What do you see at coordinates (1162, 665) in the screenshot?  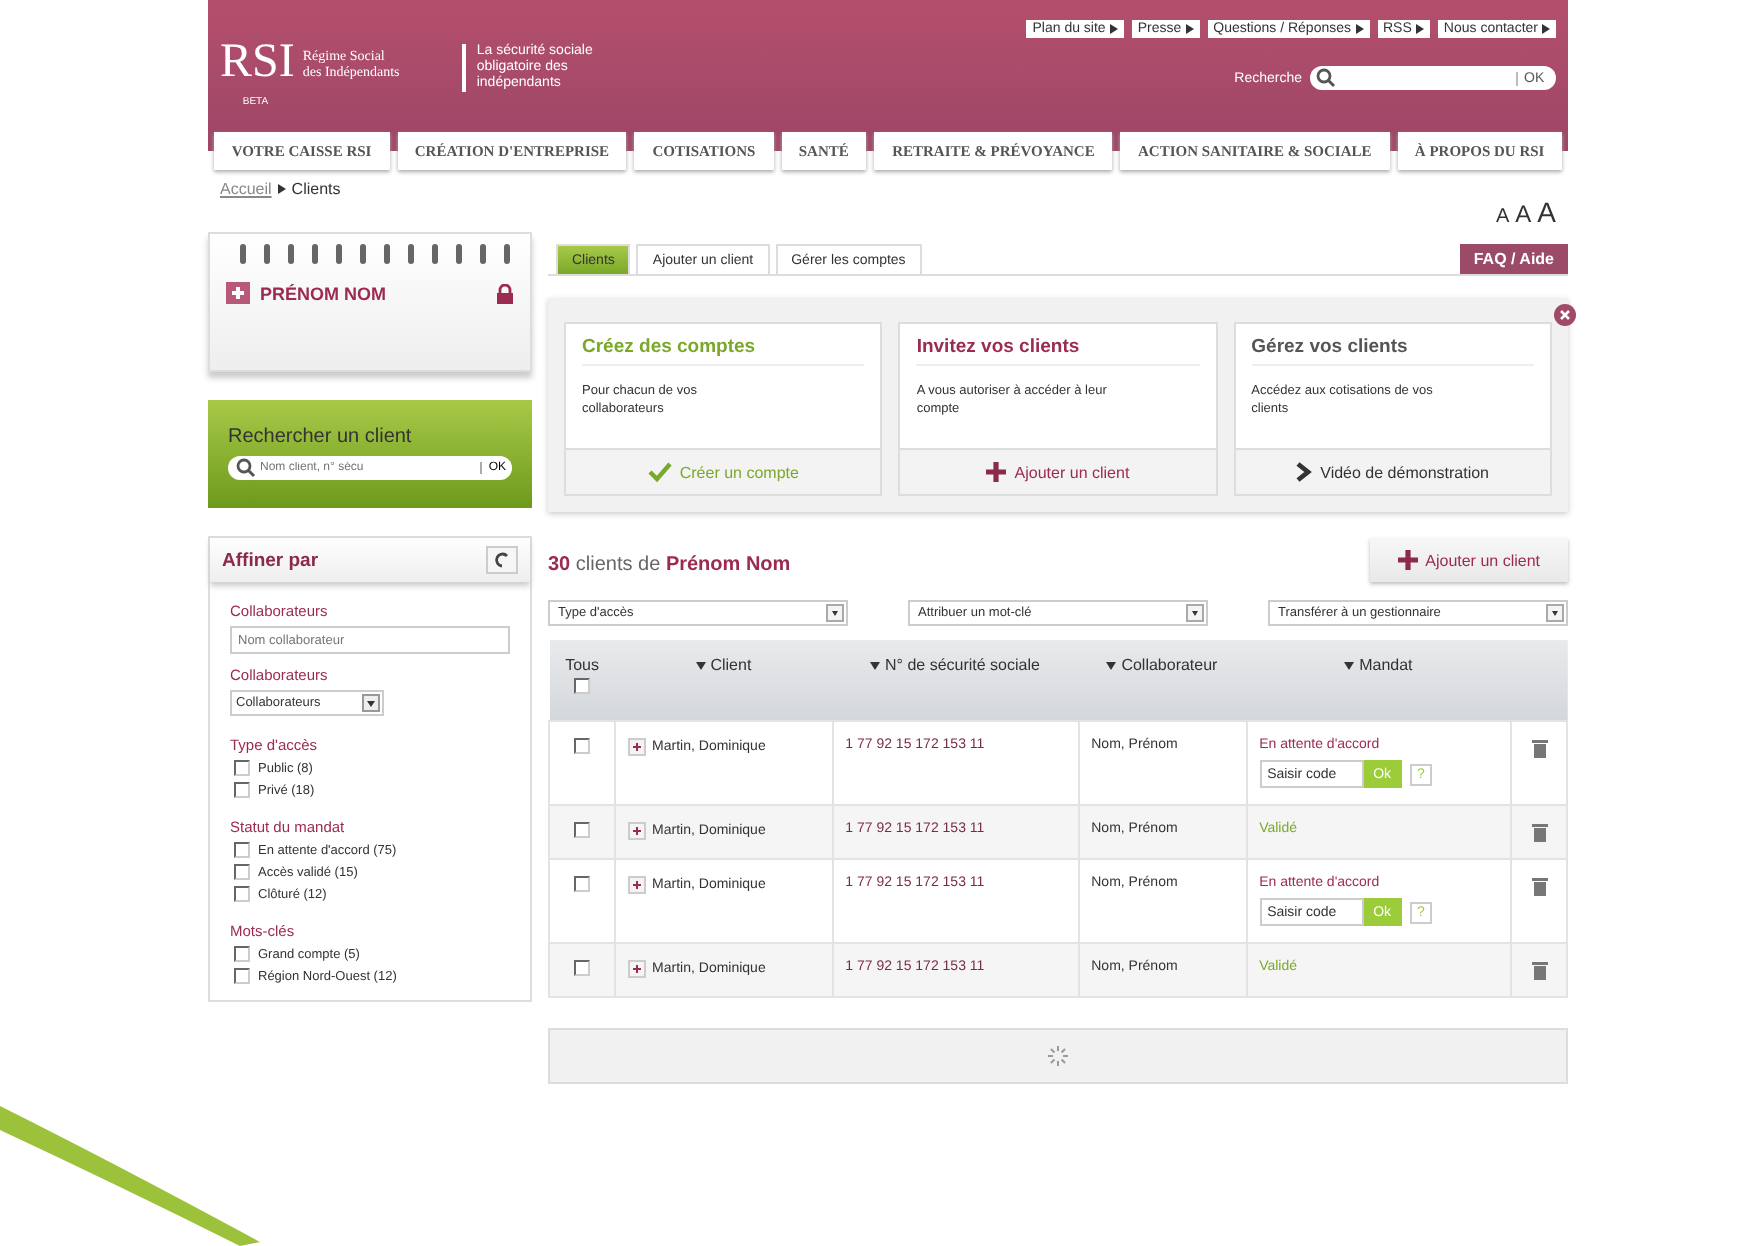 I see `column-header: Collaborateur` at bounding box center [1162, 665].